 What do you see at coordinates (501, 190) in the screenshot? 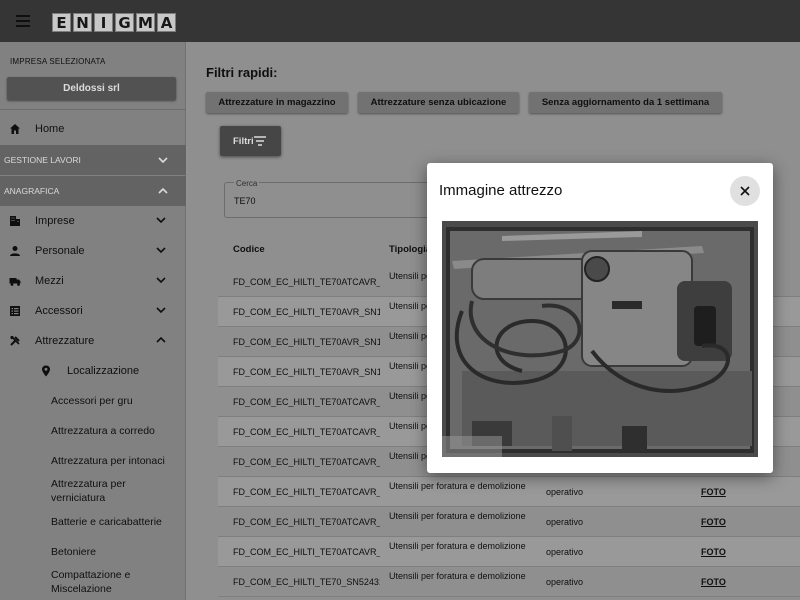
I see `modal-title: Immagine attrezzo` at bounding box center [501, 190].